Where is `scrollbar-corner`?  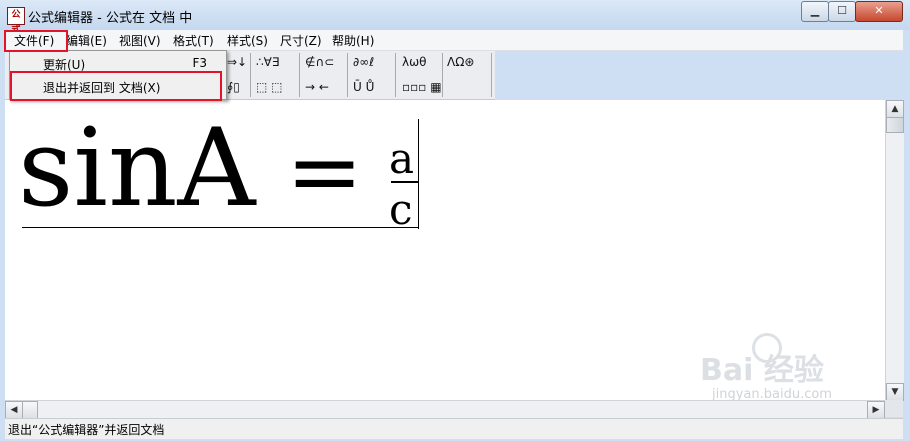
scrollbar-corner is located at coordinates (894, 408).